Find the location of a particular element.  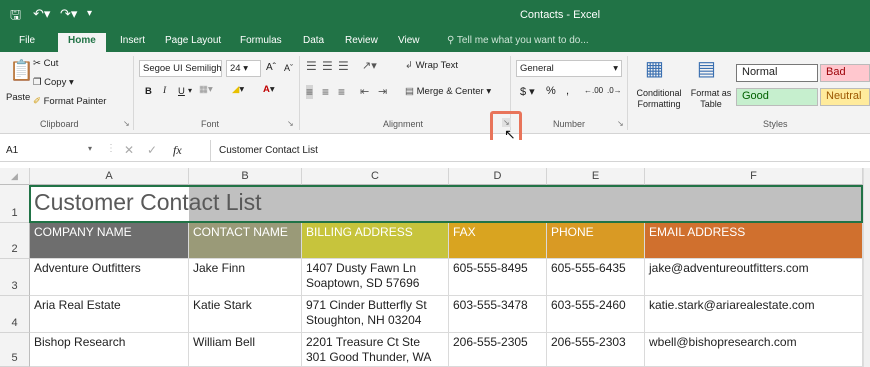

wrap-text-button: ↲ Wrap Text is located at coordinates (431, 65).